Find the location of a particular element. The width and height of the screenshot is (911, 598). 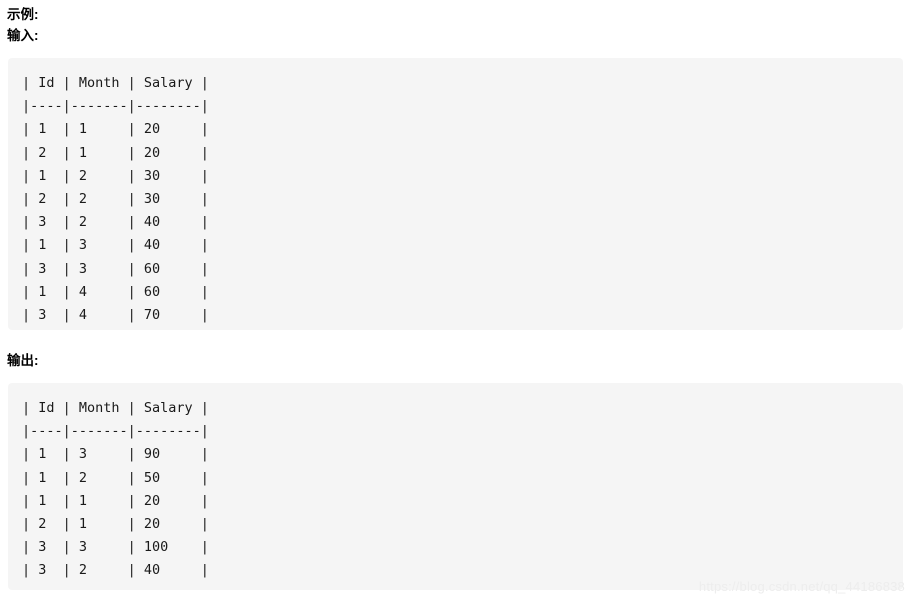

heading-output: 输出: is located at coordinates (23, 360).